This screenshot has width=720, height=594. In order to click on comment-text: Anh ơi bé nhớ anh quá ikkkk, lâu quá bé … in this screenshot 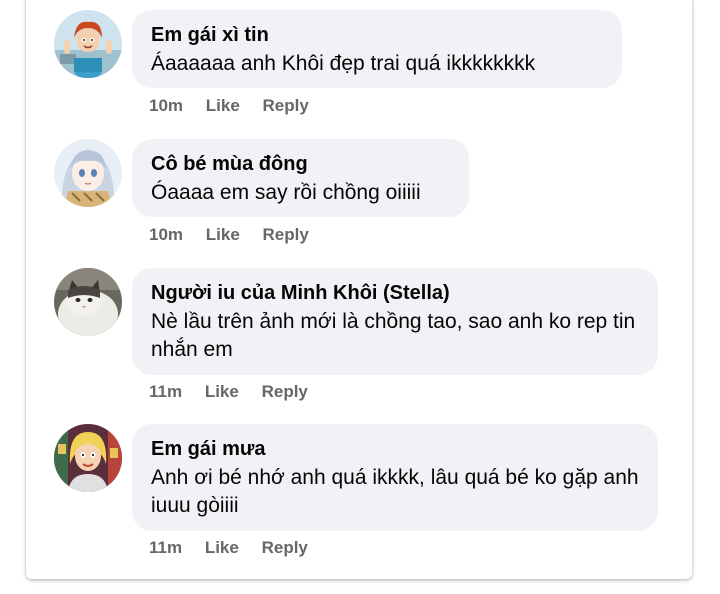, I will do `click(395, 491)`.